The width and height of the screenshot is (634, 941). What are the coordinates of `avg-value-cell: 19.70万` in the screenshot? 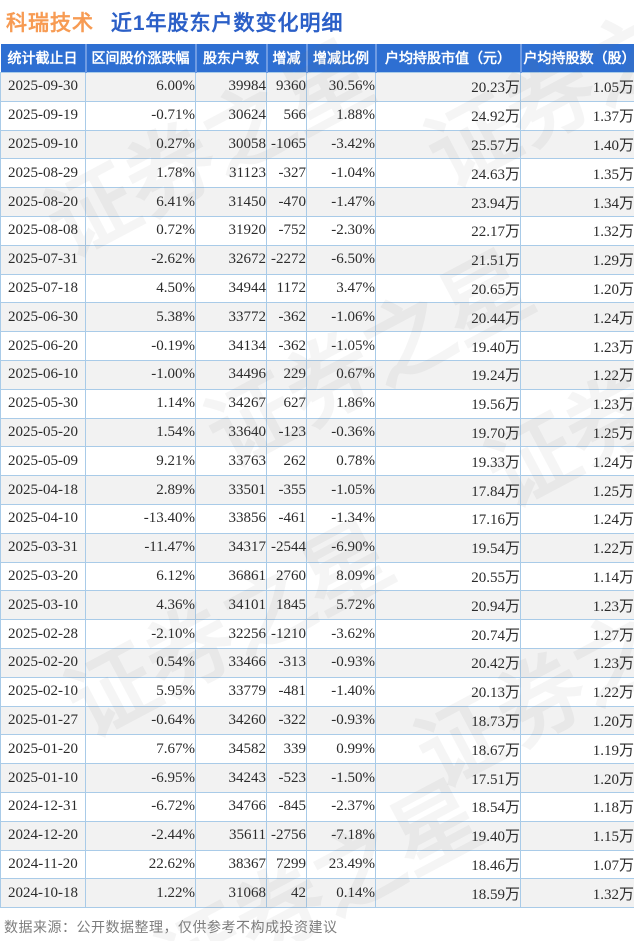 It's located at (448, 432).